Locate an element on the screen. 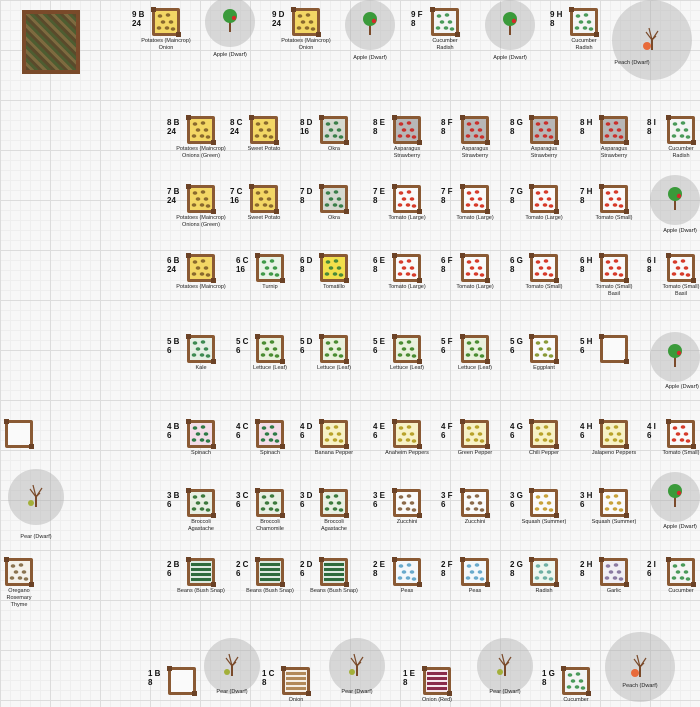  bed-4e is located at coordinates (407, 434).